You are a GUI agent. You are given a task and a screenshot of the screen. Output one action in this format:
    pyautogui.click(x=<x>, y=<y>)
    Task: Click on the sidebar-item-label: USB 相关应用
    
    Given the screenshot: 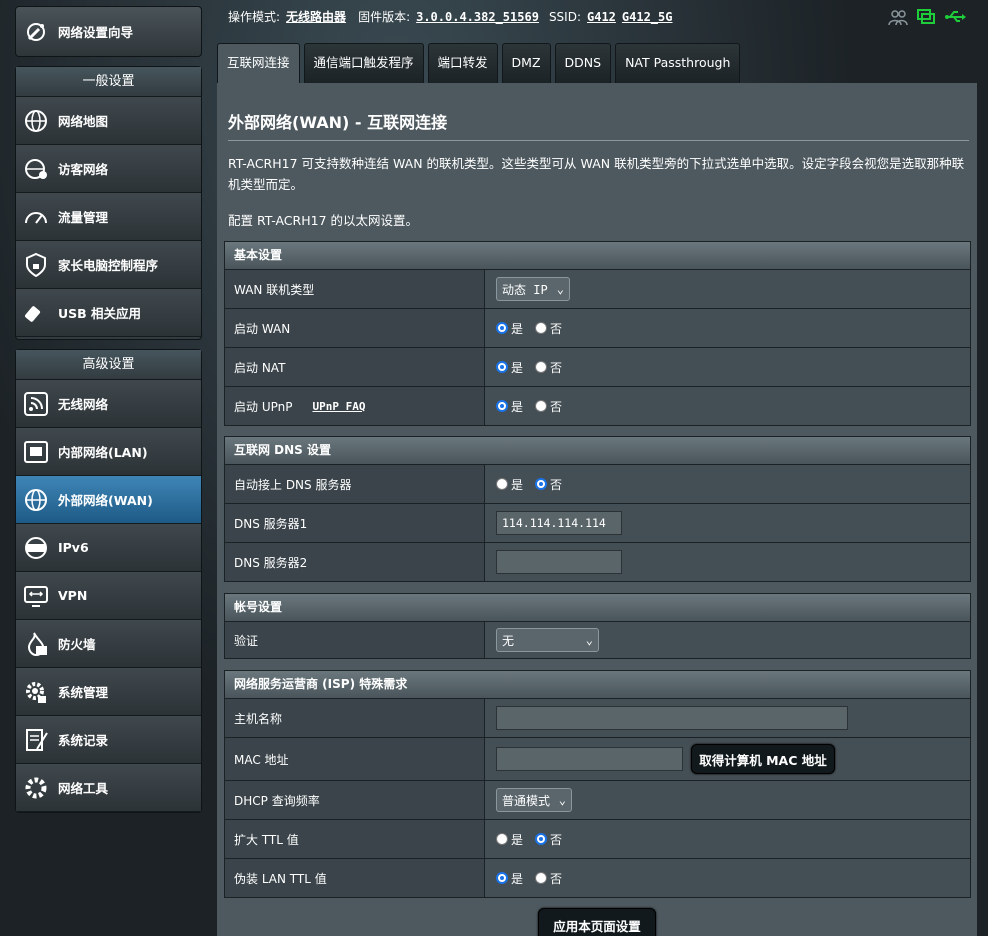 What is the action you would take?
    pyautogui.click(x=100, y=313)
    